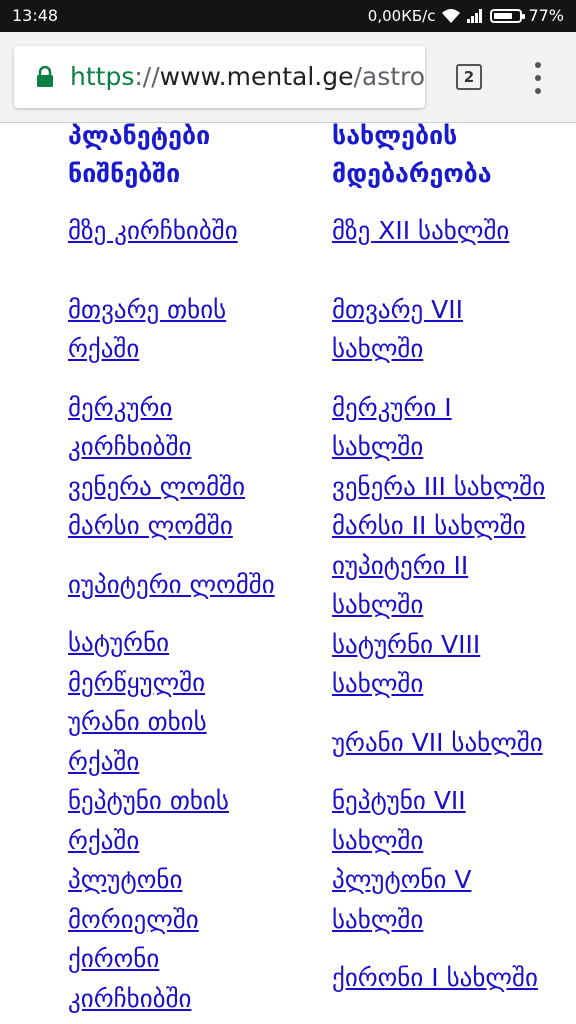 This screenshot has height=1024, width=576. I want to click on link-saturn-in-sign: სატურნი მერწყულში, so click(158, 662).